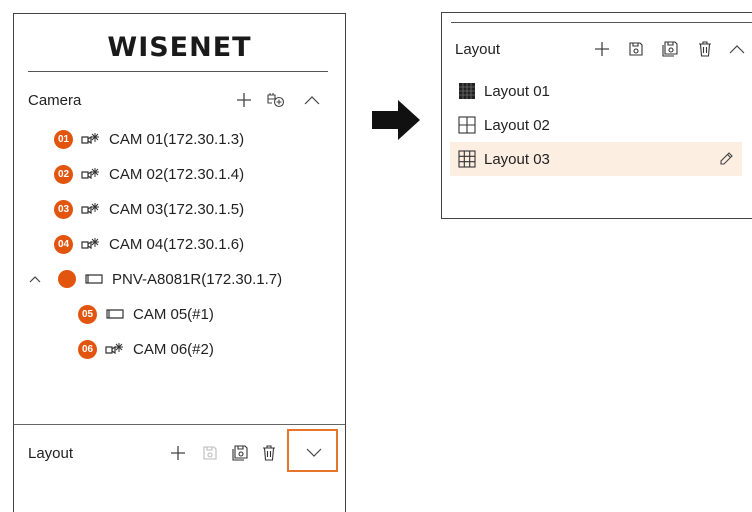 The height and width of the screenshot is (512, 752). I want to click on camera-item-cam01: 01 CAM 01(172.30.1.3), so click(149, 139).